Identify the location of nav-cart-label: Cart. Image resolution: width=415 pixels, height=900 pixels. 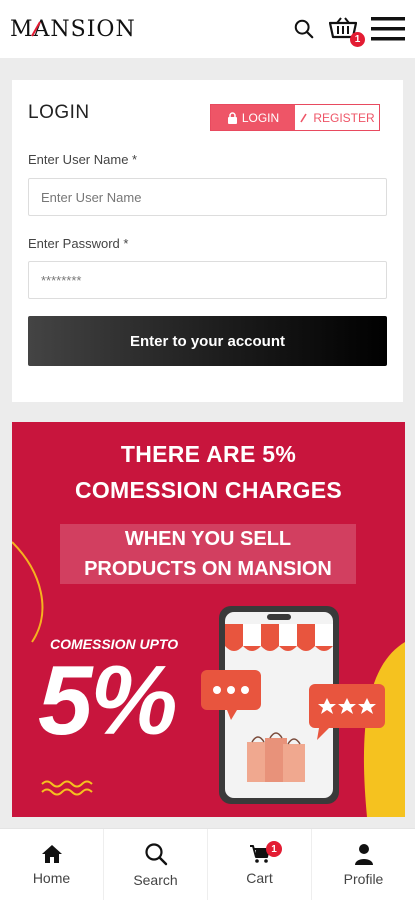
(259, 877).